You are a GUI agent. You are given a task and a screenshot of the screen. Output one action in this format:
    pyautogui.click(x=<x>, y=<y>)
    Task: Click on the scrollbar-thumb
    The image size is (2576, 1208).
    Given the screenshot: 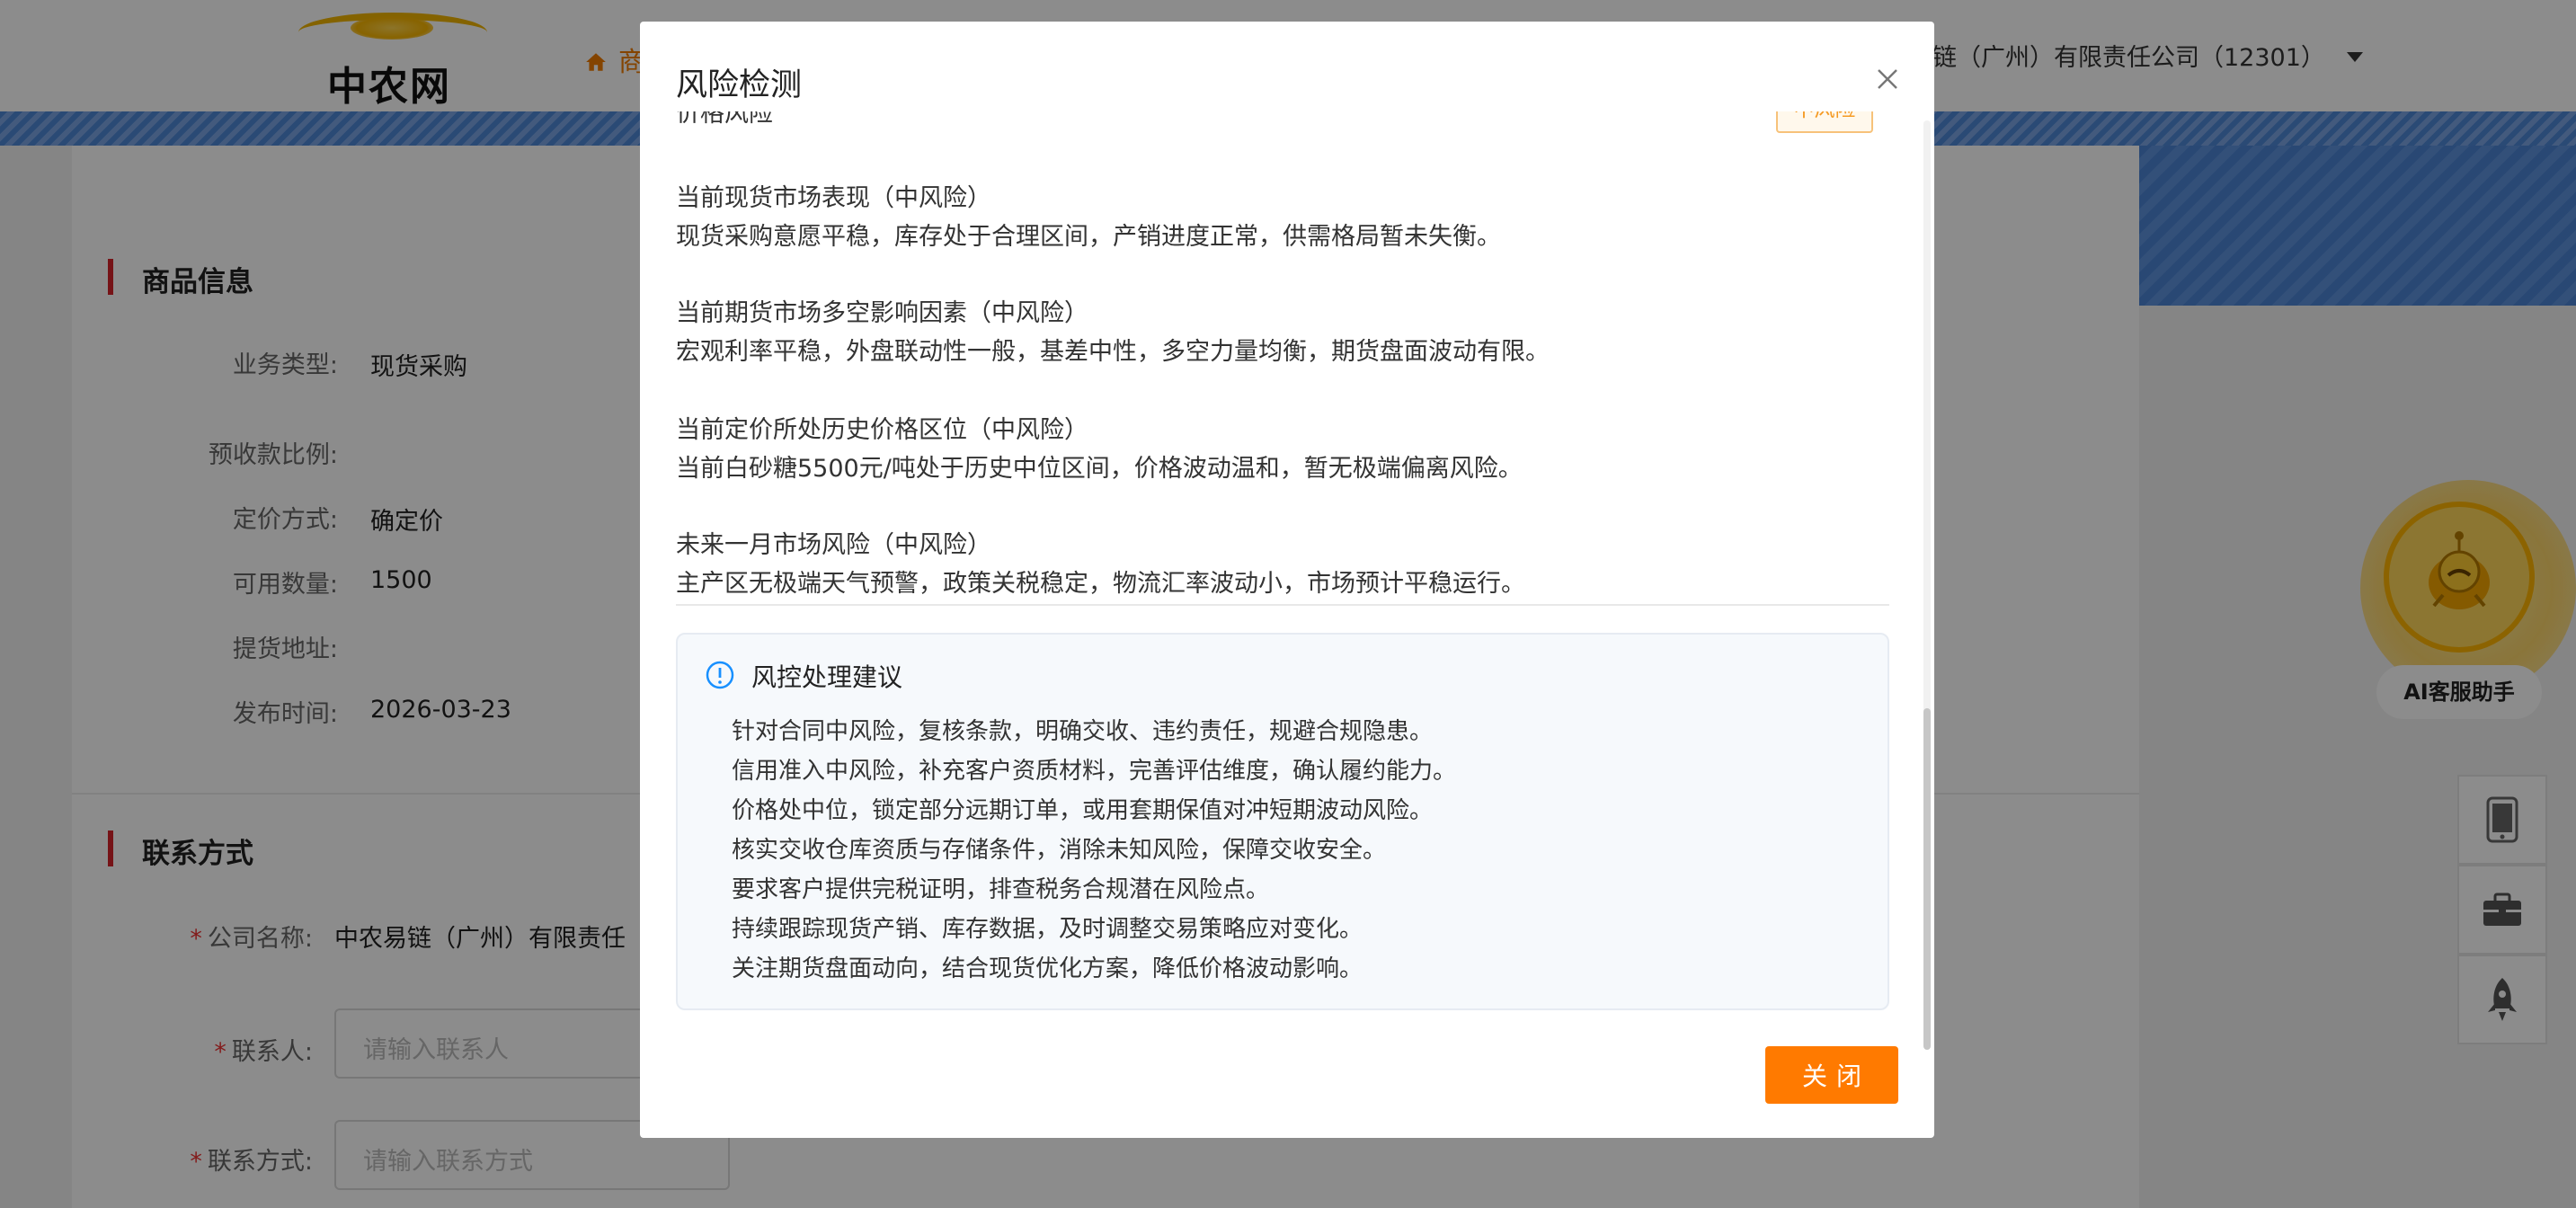 What is the action you would take?
    pyautogui.click(x=1927, y=879)
    